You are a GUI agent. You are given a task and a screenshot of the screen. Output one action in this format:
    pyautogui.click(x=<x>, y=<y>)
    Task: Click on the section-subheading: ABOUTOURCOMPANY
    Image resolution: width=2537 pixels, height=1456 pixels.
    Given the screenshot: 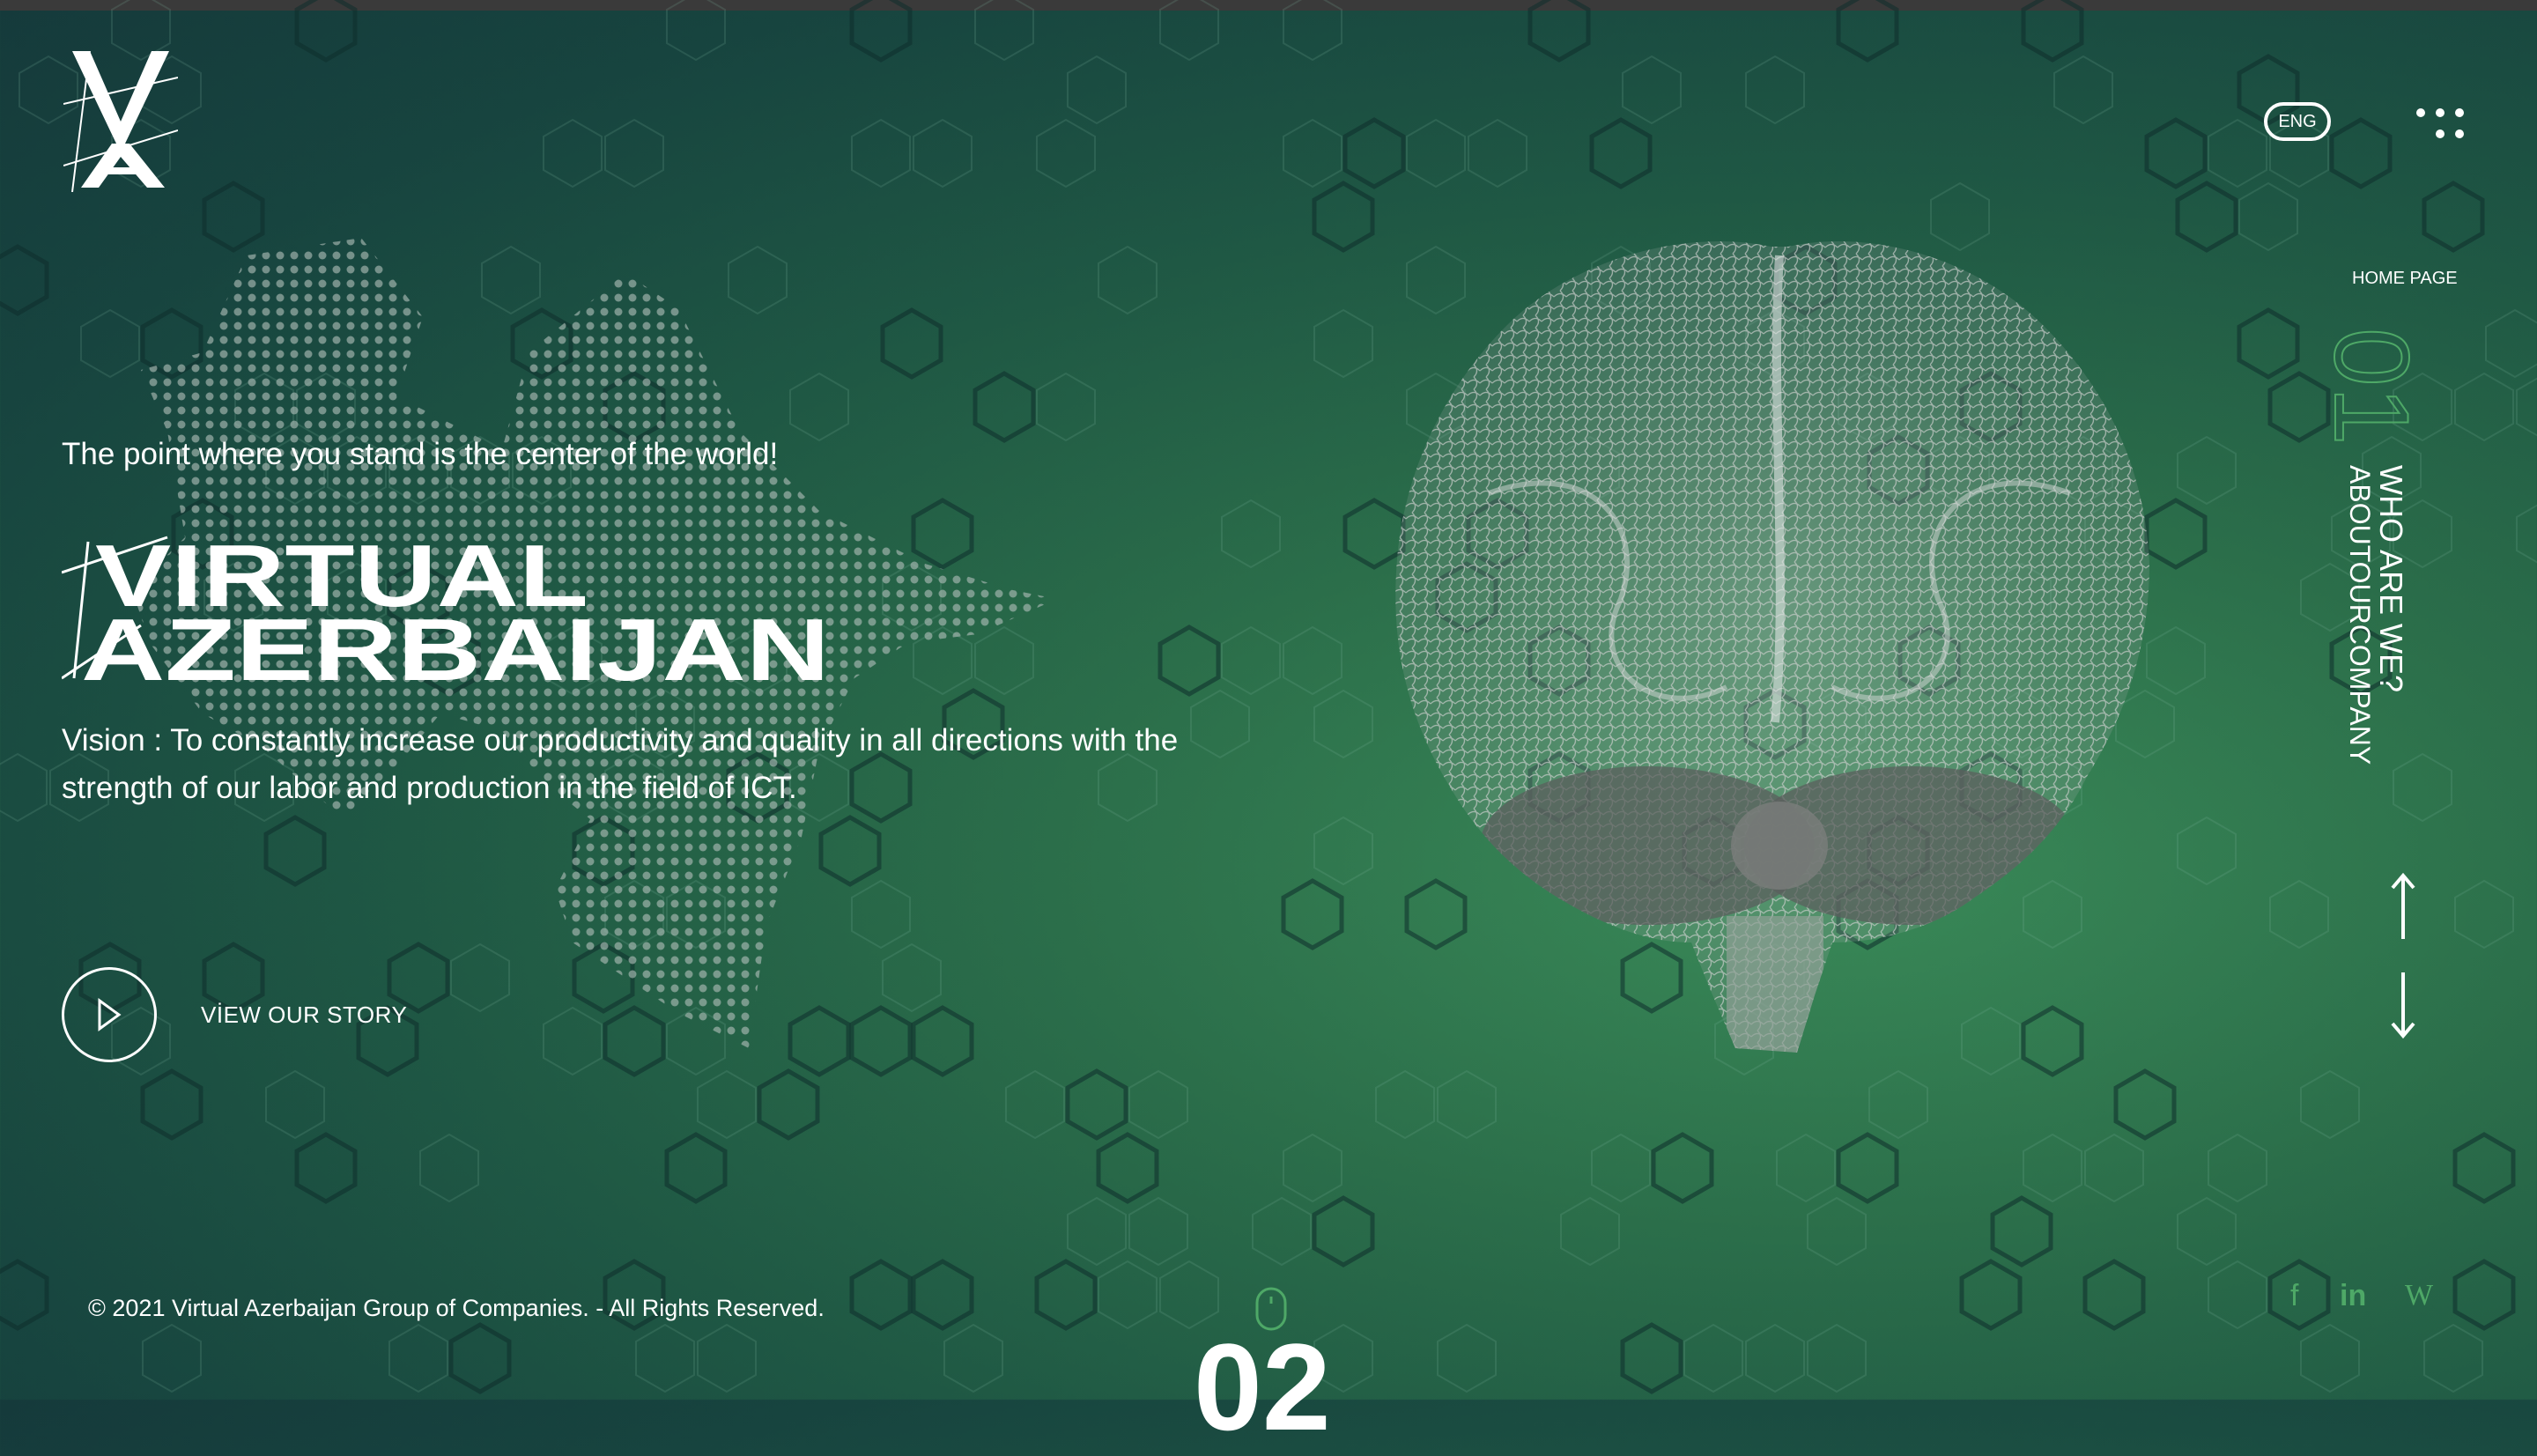 What is the action you would take?
    pyautogui.click(x=2360, y=615)
    